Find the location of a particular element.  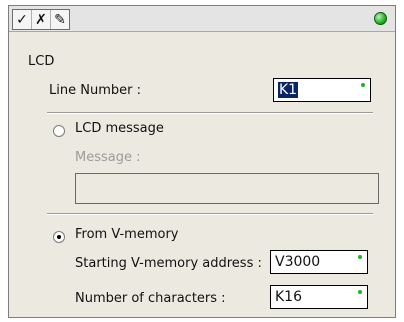

num-chars-value: K16 is located at coordinates (288, 297).